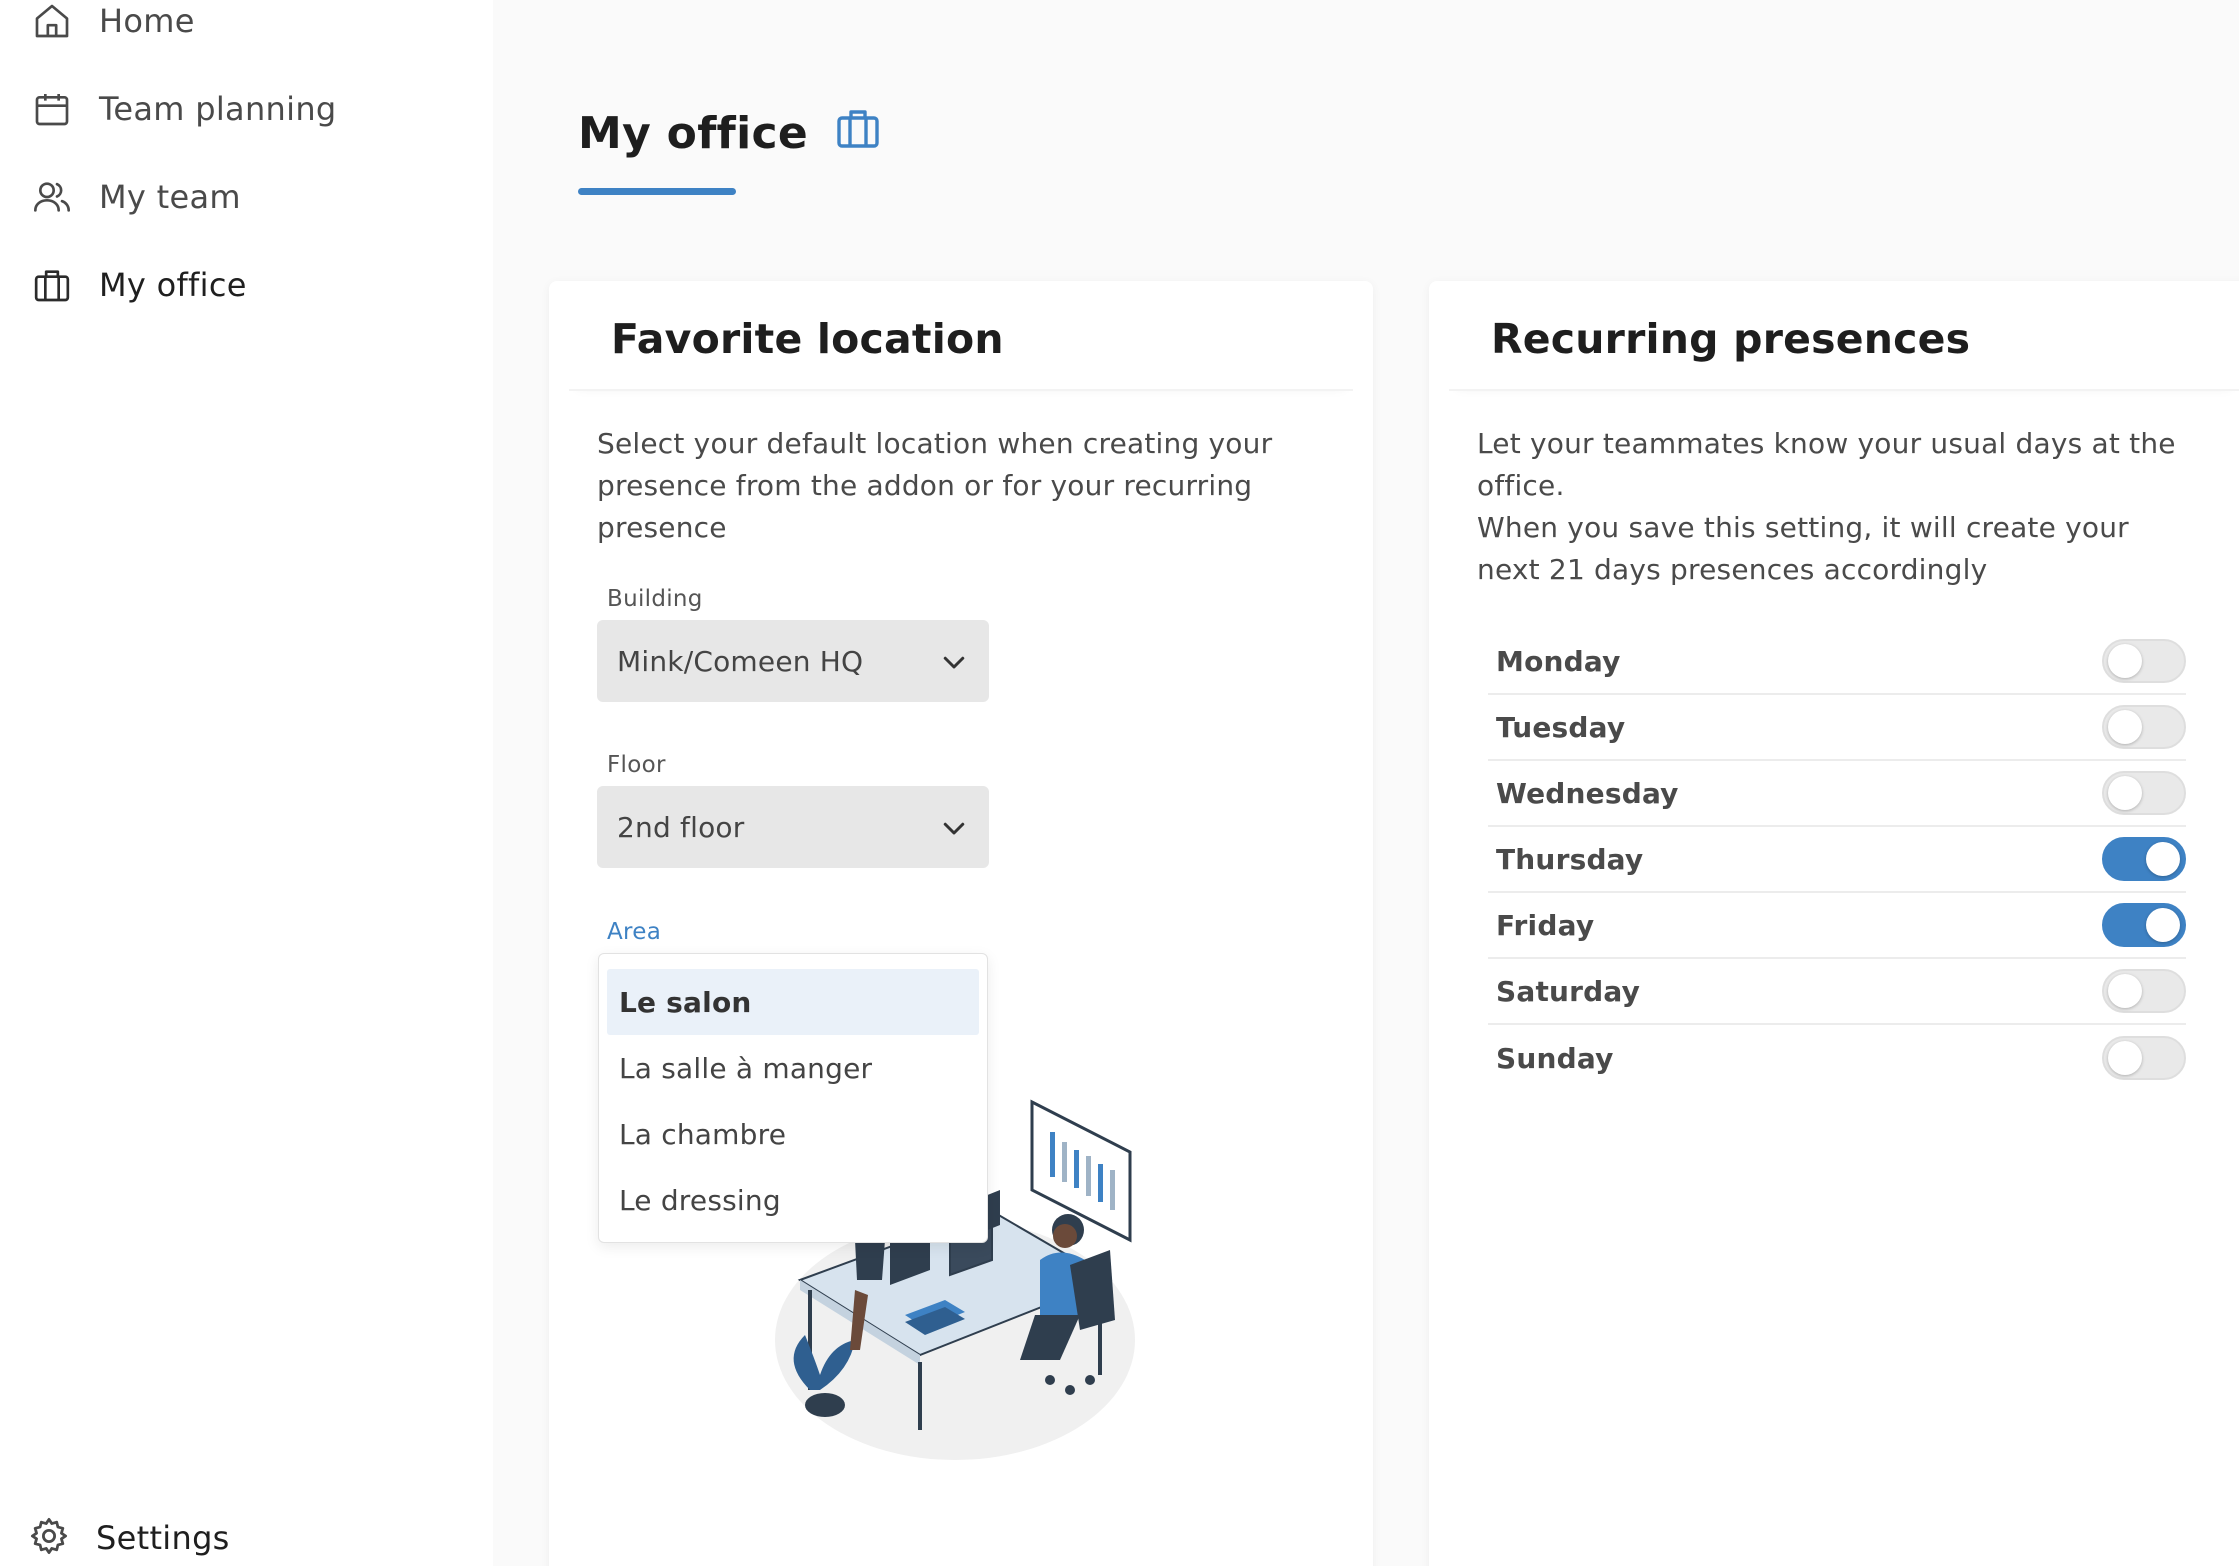  I want to click on dropdown-option-la-chambre: La chambre, so click(793, 1134).